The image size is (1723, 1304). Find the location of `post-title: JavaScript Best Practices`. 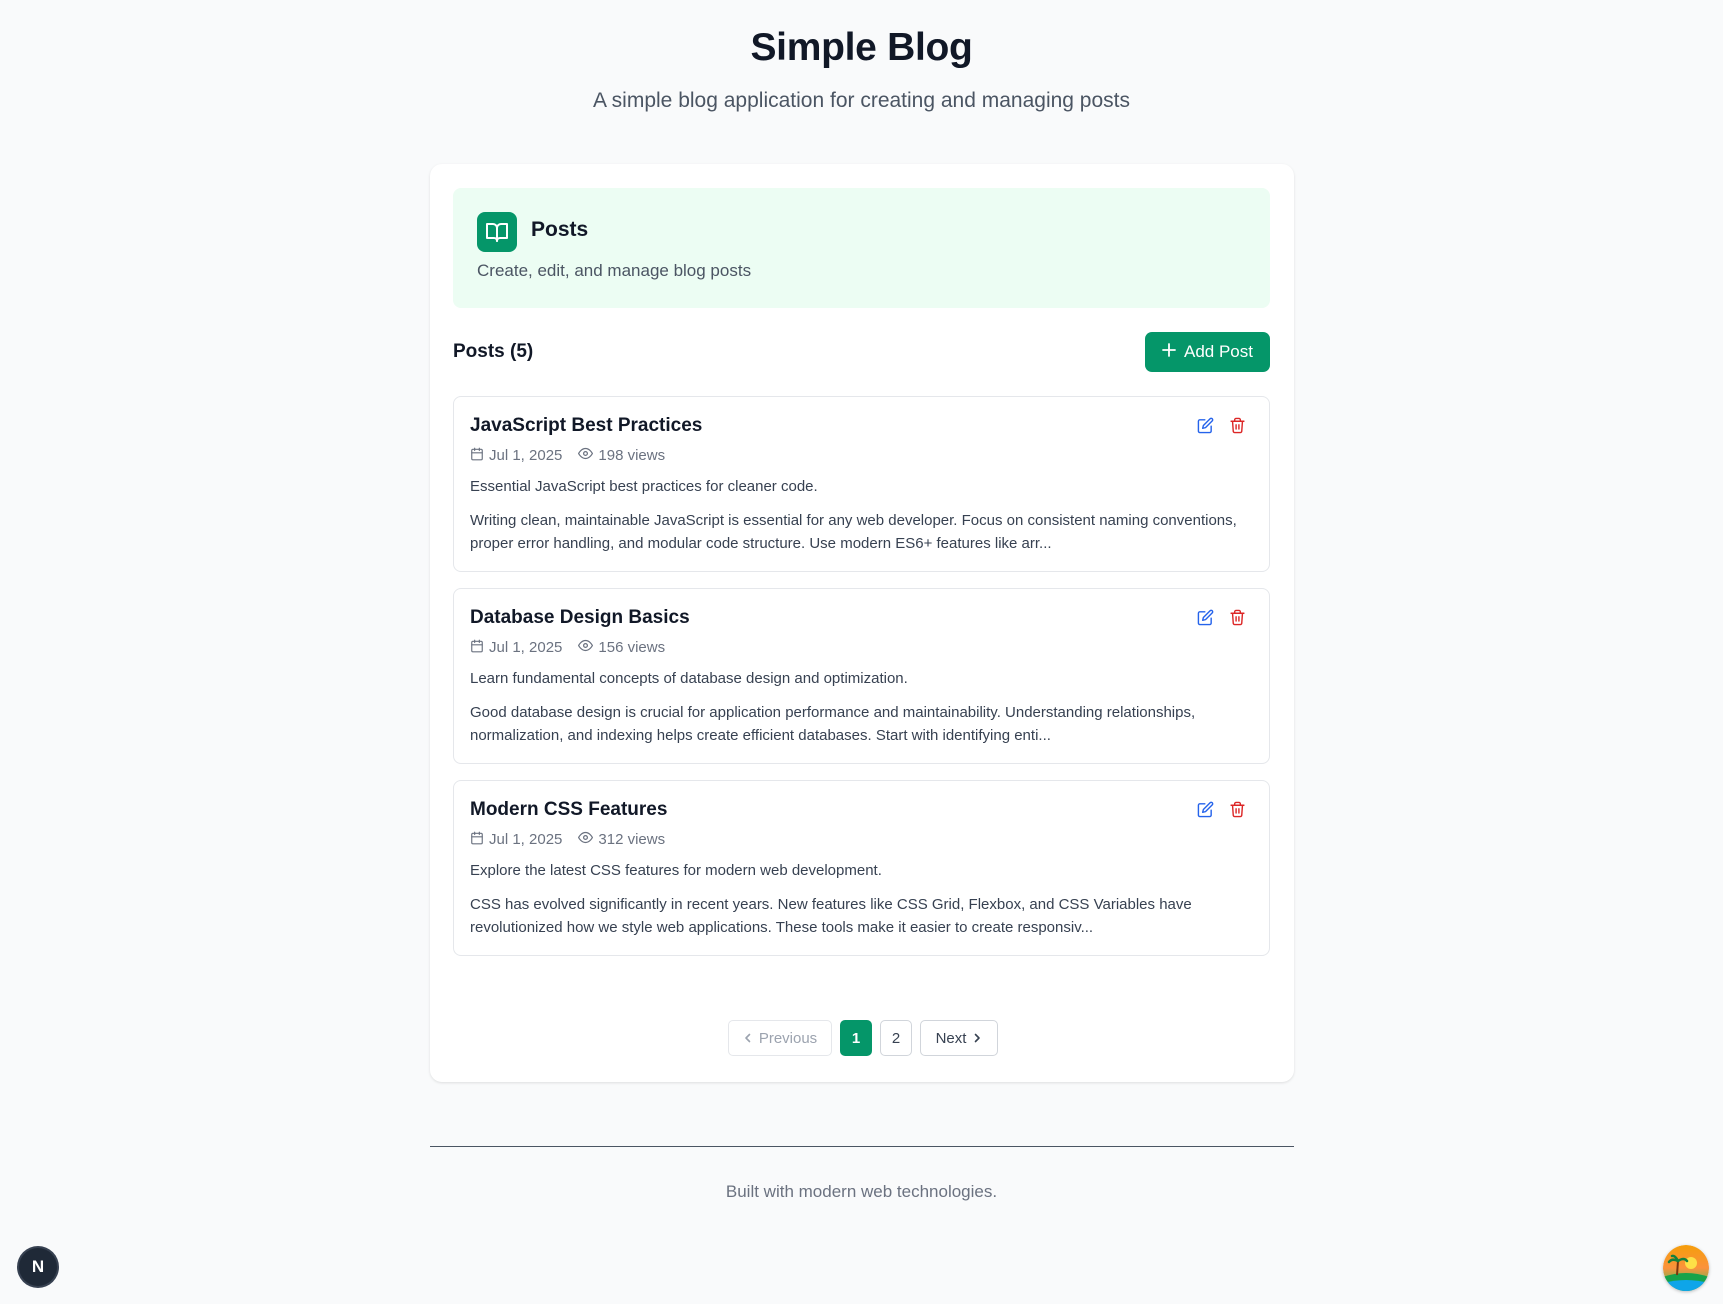

post-title: JavaScript Best Practices is located at coordinates (586, 426).